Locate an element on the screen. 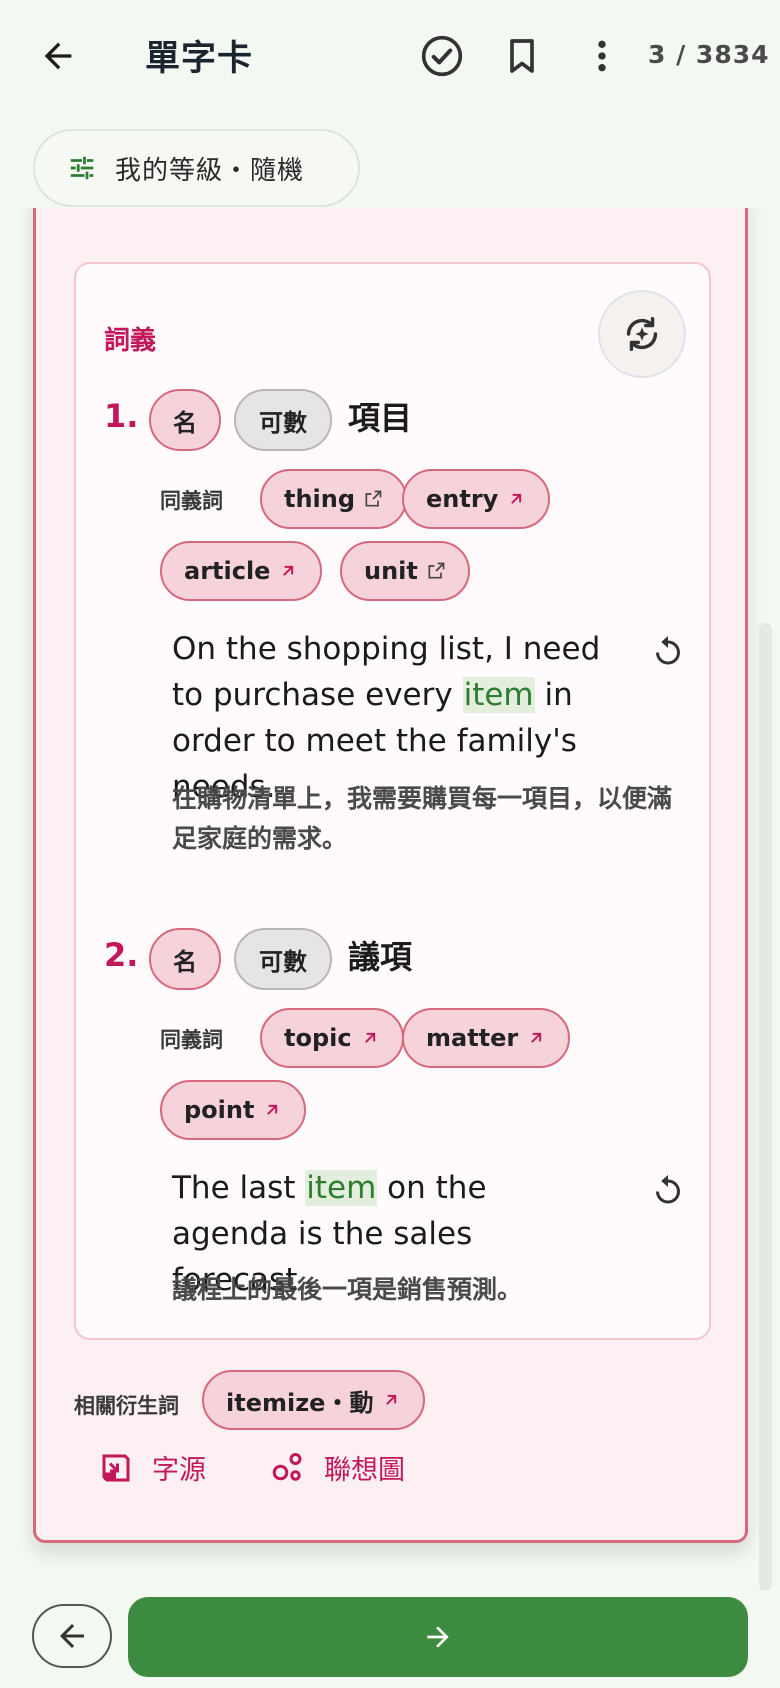  synonym-chip-point: point is located at coordinates (233, 1110).